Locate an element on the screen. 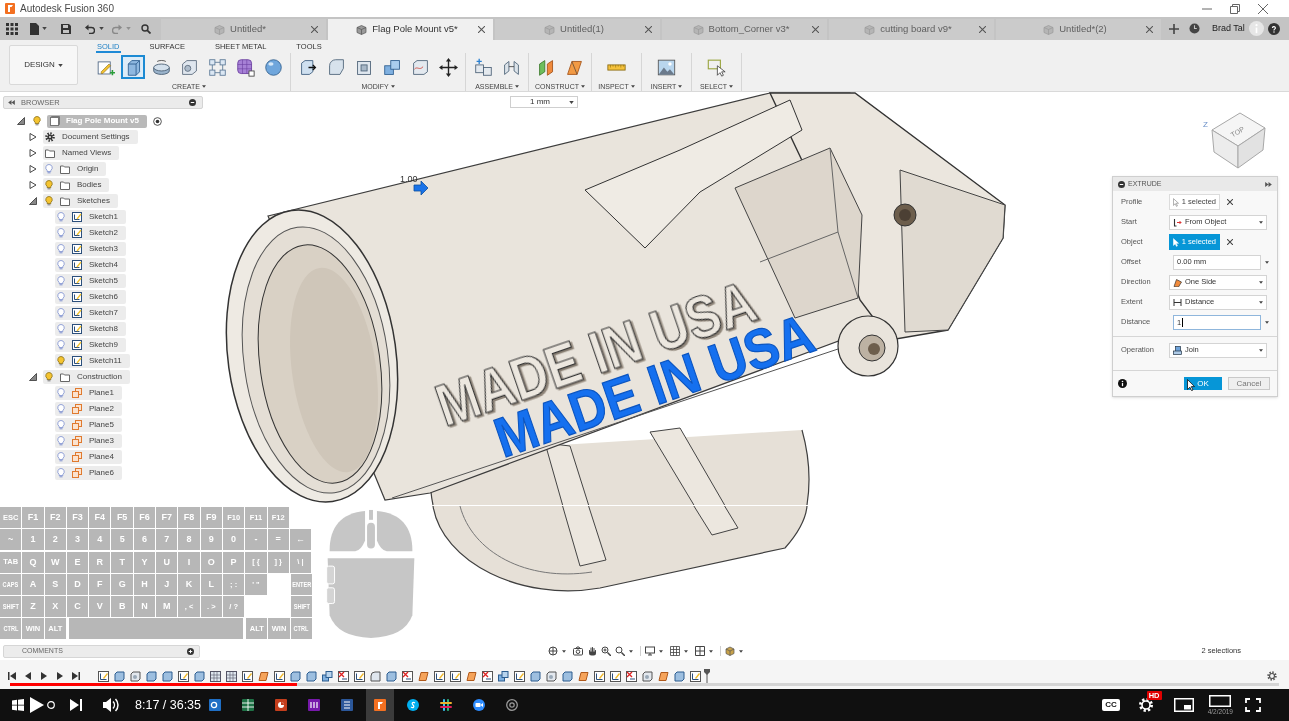 The width and height of the screenshot is (1289, 721). workspace-menu: DESIGN is located at coordinates (43, 65).